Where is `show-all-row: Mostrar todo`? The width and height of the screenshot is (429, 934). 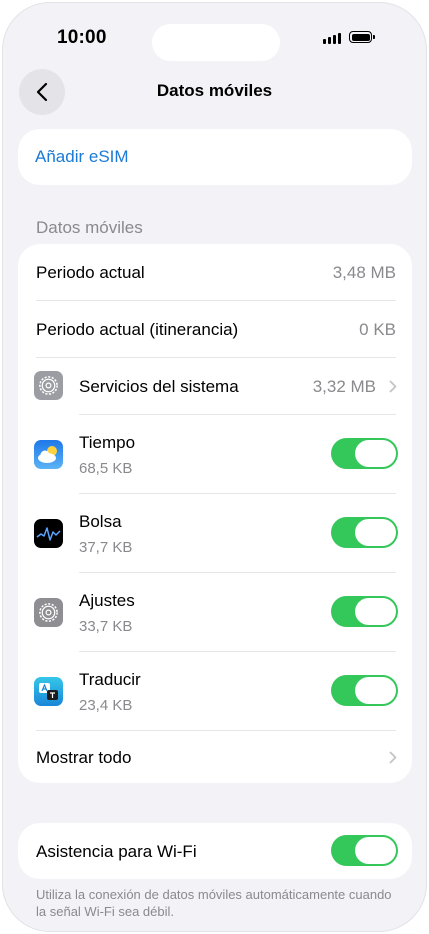 show-all-row: Mostrar todo is located at coordinates (215, 757).